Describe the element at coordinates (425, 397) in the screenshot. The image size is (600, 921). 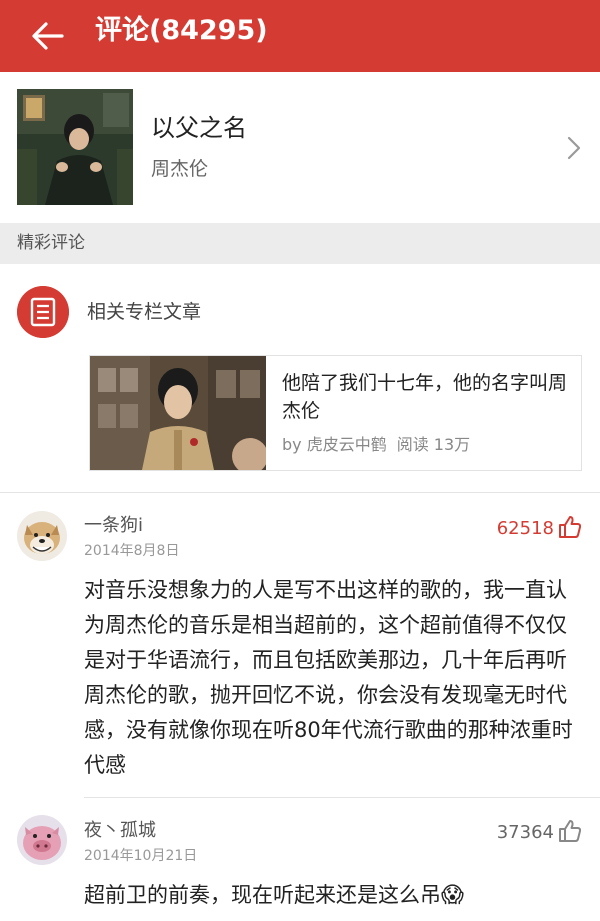
I see `article-title: 他陪了我们十七年，他的名字叫周杰伦` at that location.